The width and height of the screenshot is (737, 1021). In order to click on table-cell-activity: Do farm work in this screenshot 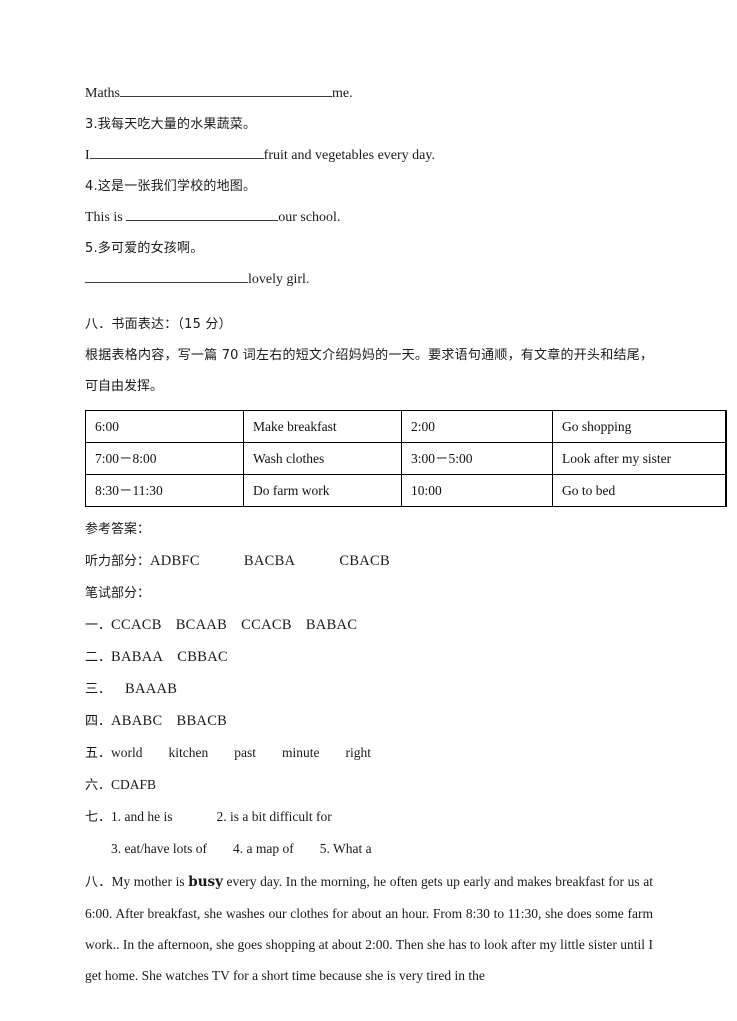, I will do `click(322, 490)`.